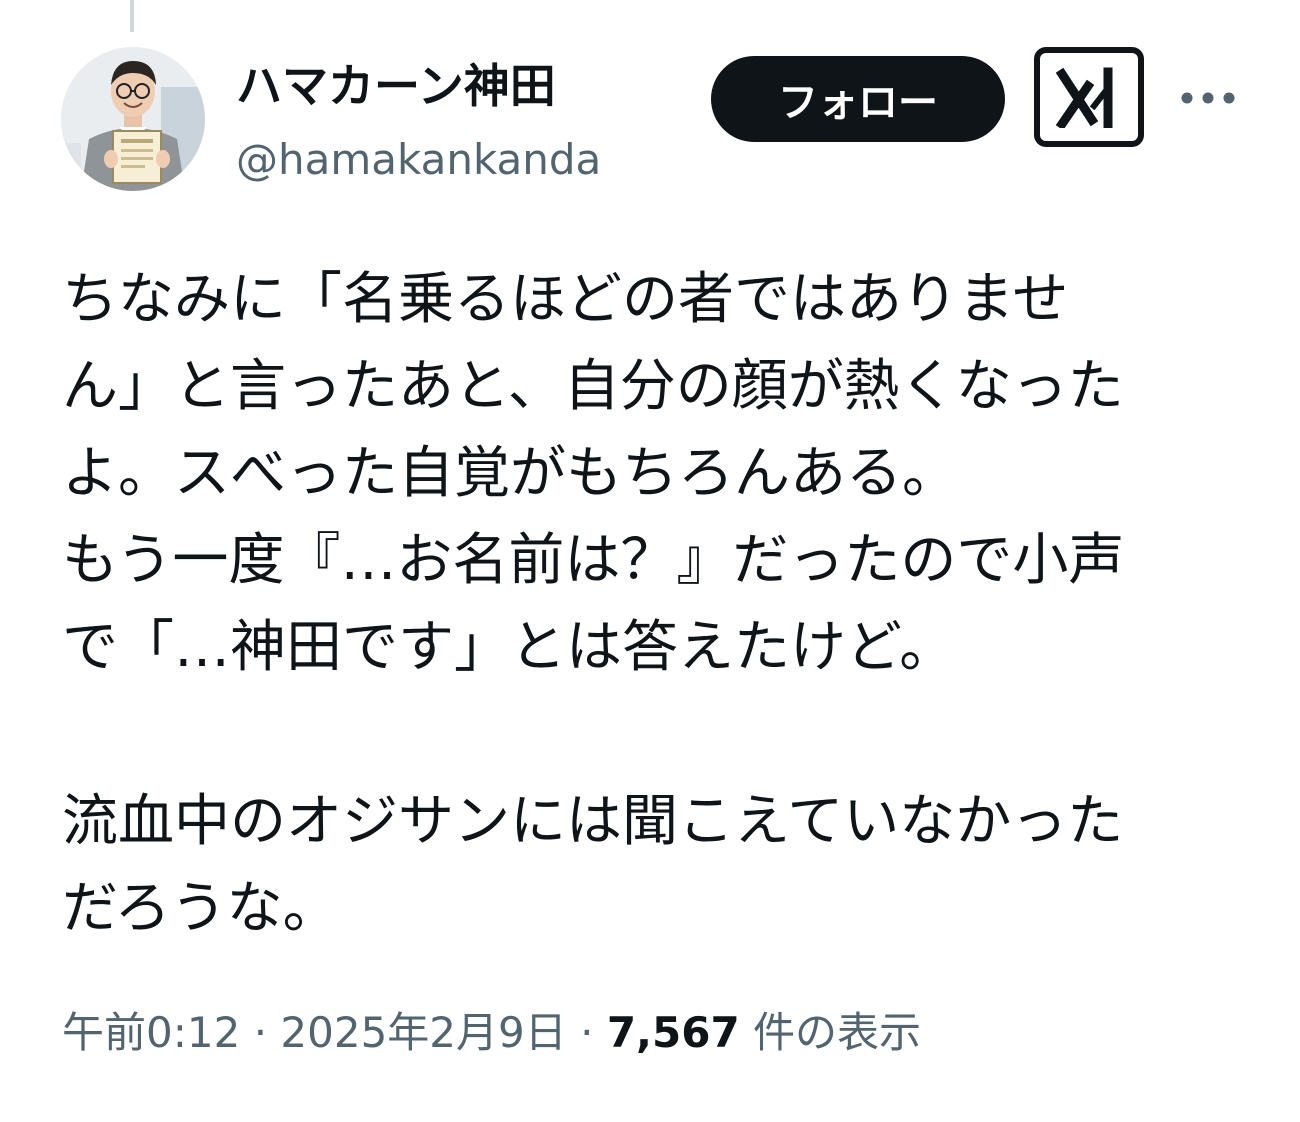  Describe the element at coordinates (837, 1032) in the screenshot. I see `views-label: 件の表示` at that location.